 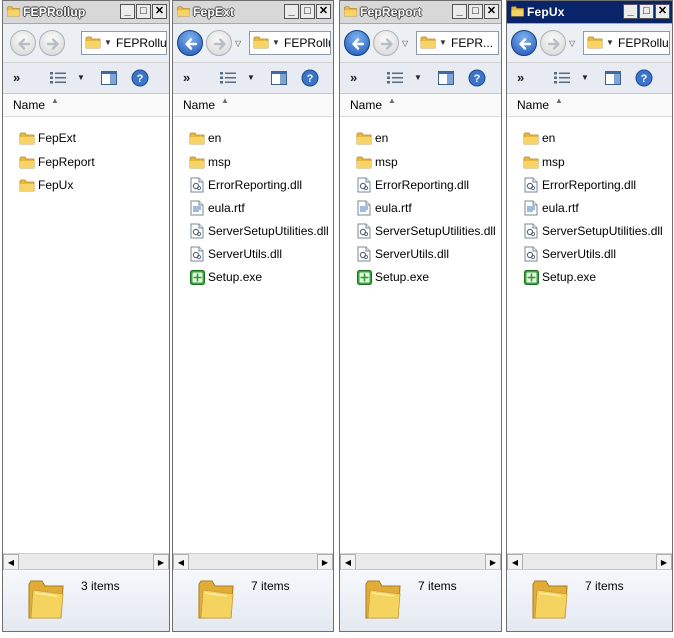 What do you see at coordinates (290, 43) in the screenshot?
I see `address-bar: ▼ FEPRollu` at bounding box center [290, 43].